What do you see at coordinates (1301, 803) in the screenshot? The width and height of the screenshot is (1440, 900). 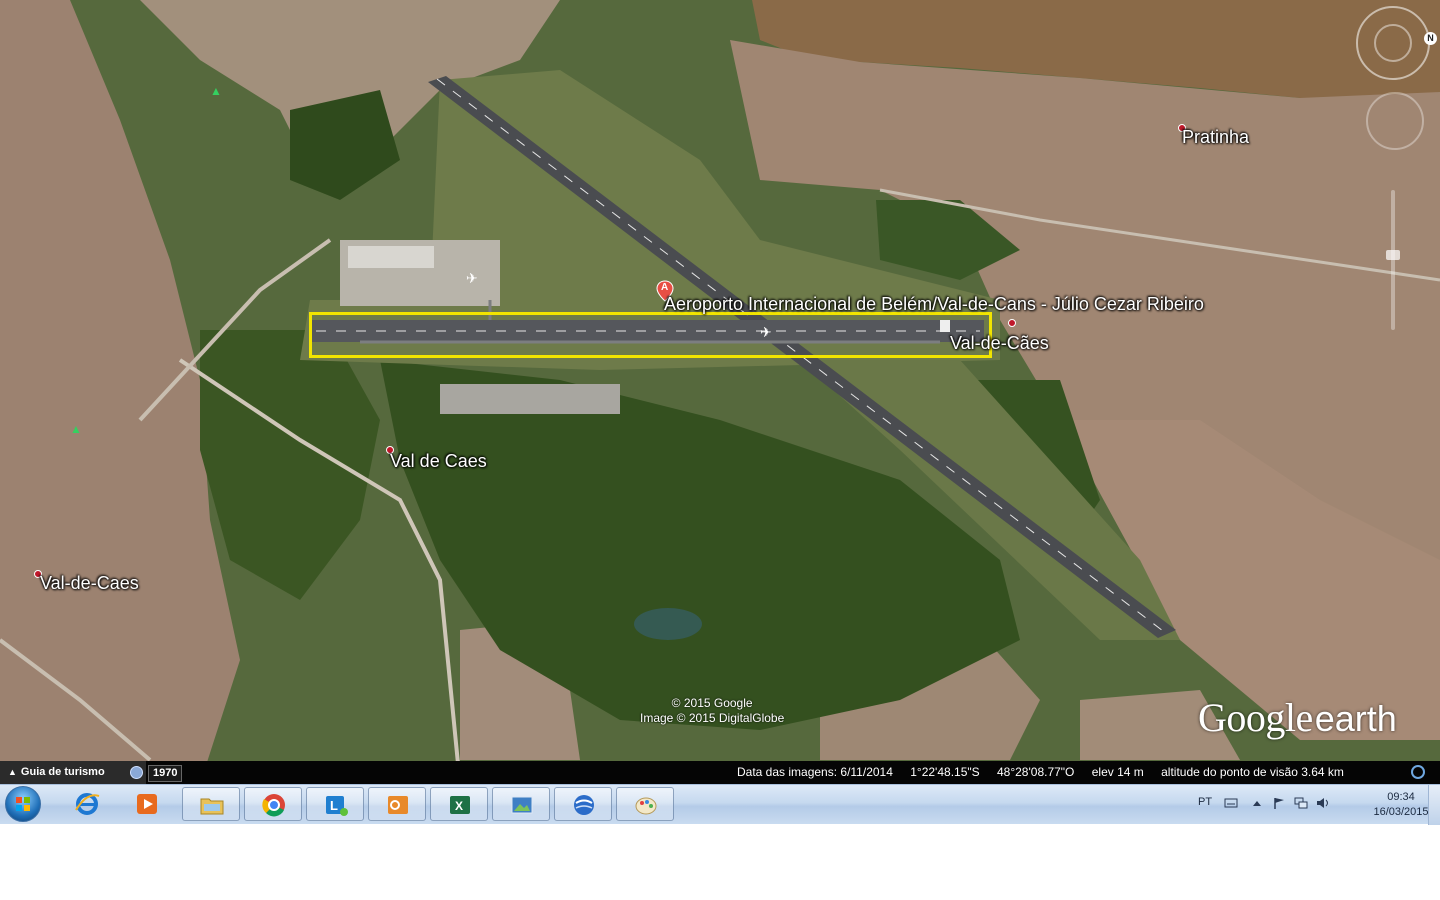 I see `network-icon` at bounding box center [1301, 803].